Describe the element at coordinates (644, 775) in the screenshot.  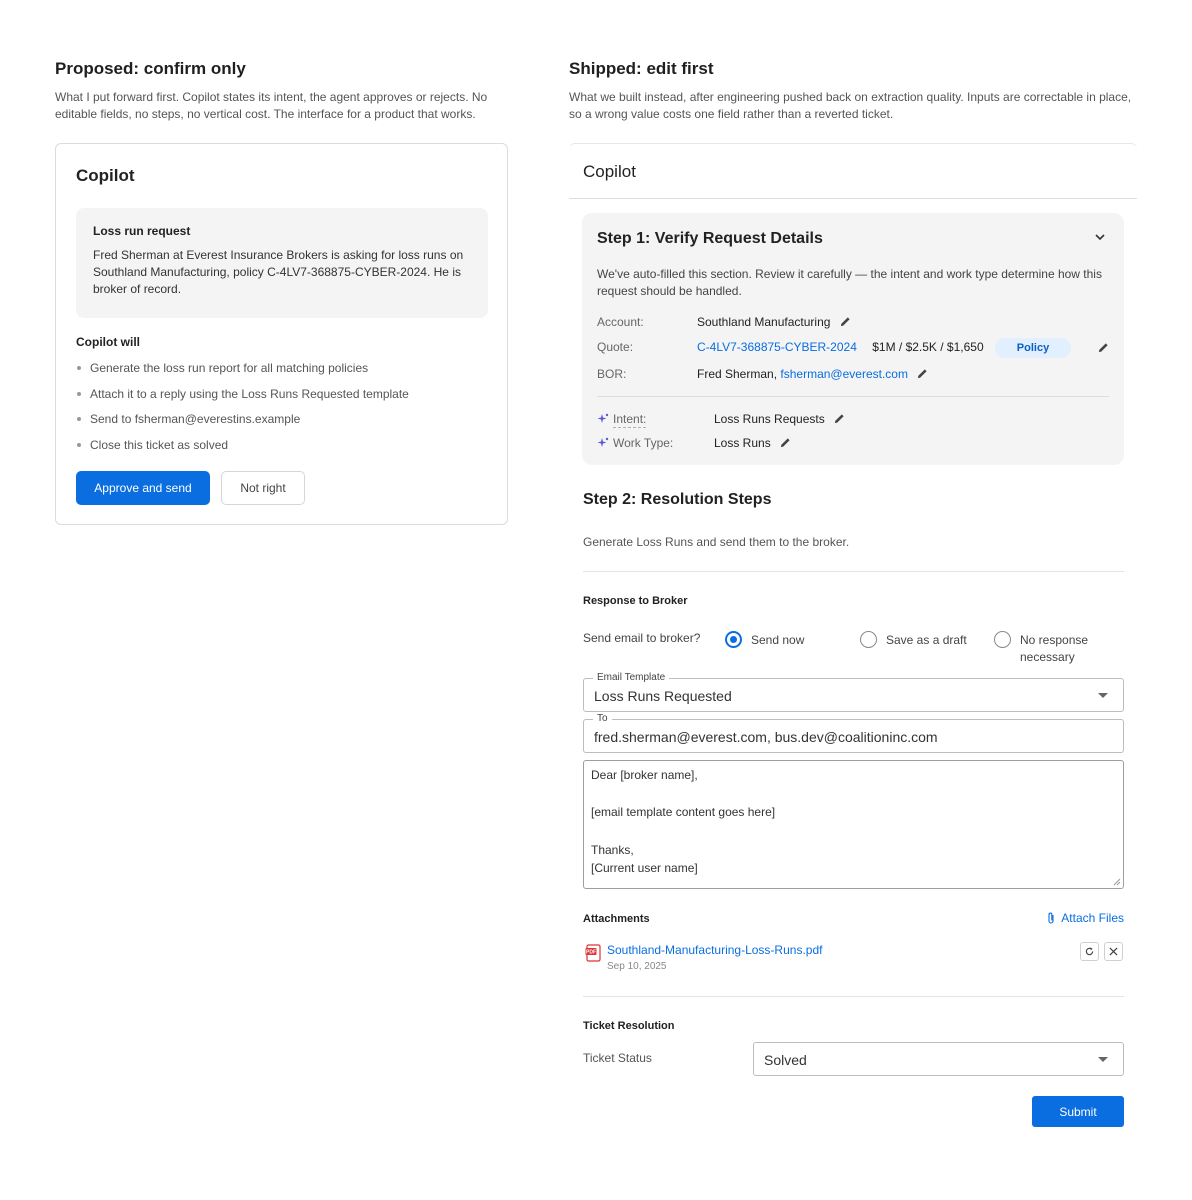
I see `body-line: Dear [broker name],` at that location.